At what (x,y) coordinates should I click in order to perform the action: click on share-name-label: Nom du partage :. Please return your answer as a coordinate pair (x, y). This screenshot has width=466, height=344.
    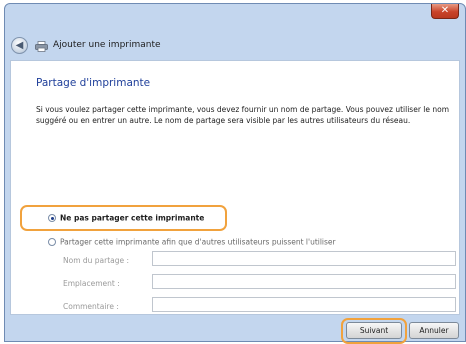
    Looking at the image, I should click on (96, 260).